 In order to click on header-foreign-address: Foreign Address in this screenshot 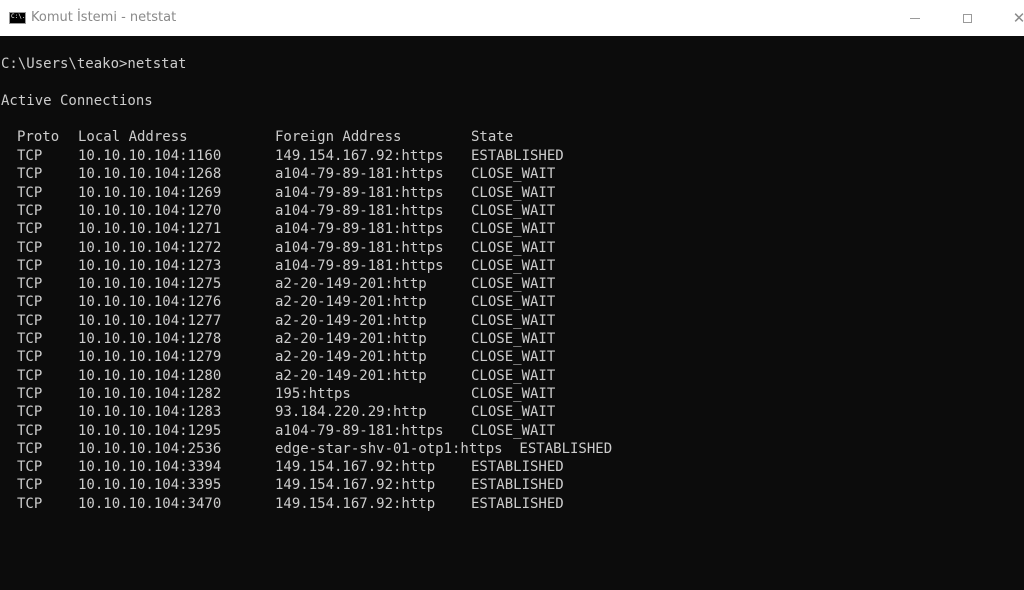, I will do `click(338, 137)`.